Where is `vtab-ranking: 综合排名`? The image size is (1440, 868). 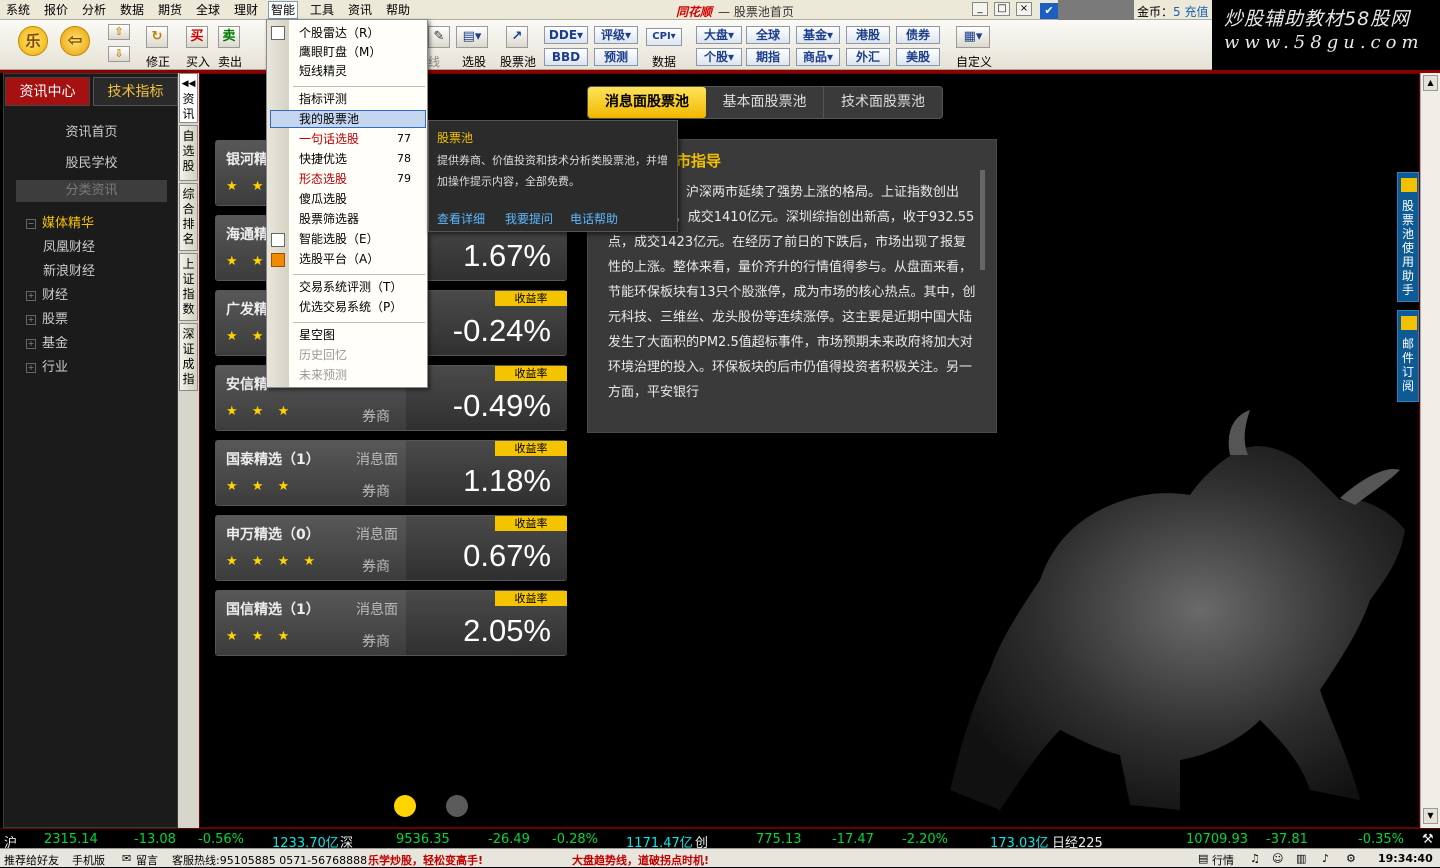 vtab-ranking: 综合排名 is located at coordinates (188, 217).